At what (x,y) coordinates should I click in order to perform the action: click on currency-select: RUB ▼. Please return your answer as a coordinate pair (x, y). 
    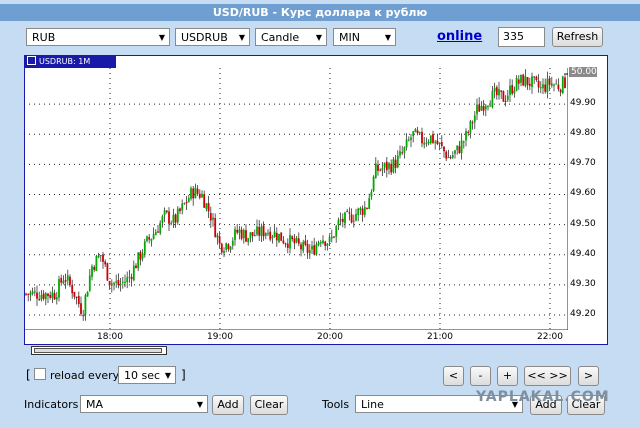
    Looking at the image, I should click on (98, 37).